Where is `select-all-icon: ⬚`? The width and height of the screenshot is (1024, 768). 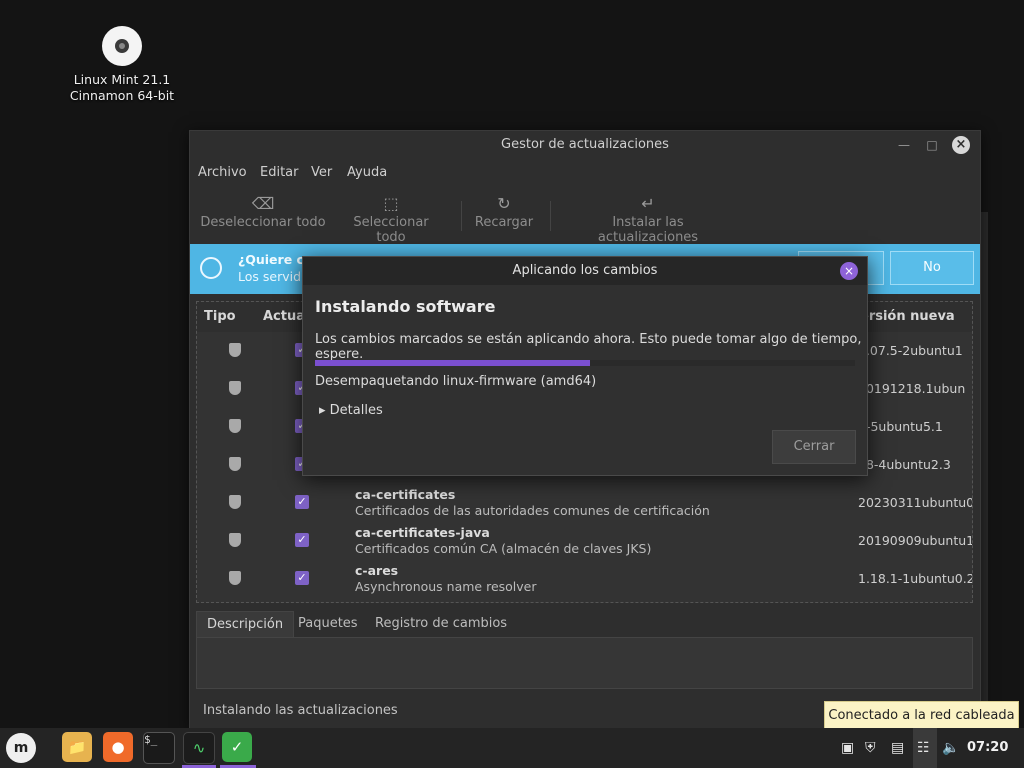 select-all-icon: ⬚ is located at coordinates (391, 203).